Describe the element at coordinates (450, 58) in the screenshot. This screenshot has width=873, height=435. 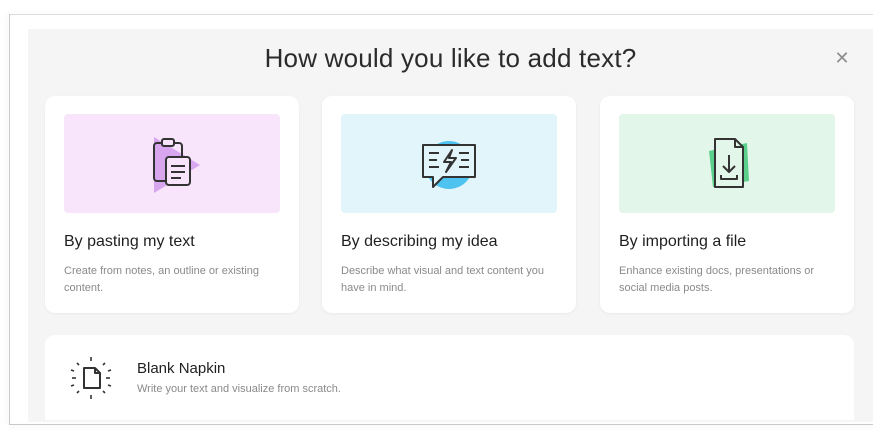
I see `dialog-title: How would you like to add text?` at that location.